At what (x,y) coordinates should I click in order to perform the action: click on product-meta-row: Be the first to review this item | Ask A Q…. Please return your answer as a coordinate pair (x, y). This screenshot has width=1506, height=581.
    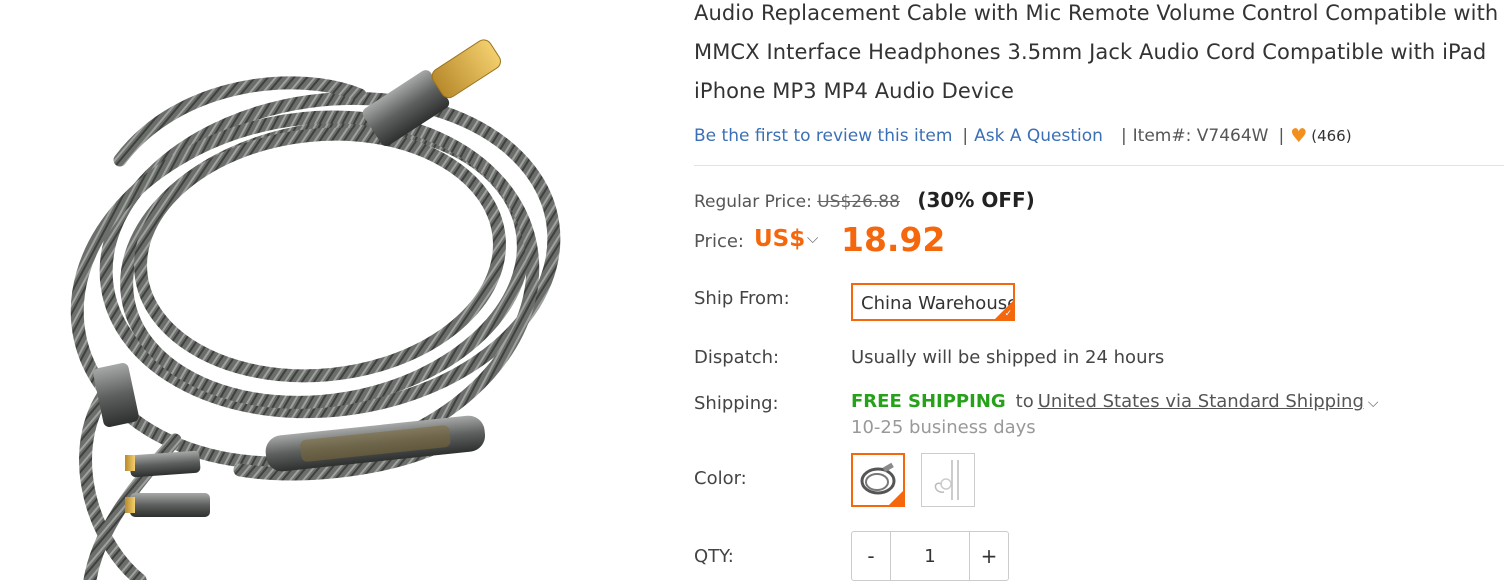
    Looking at the image, I should click on (1023, 138).